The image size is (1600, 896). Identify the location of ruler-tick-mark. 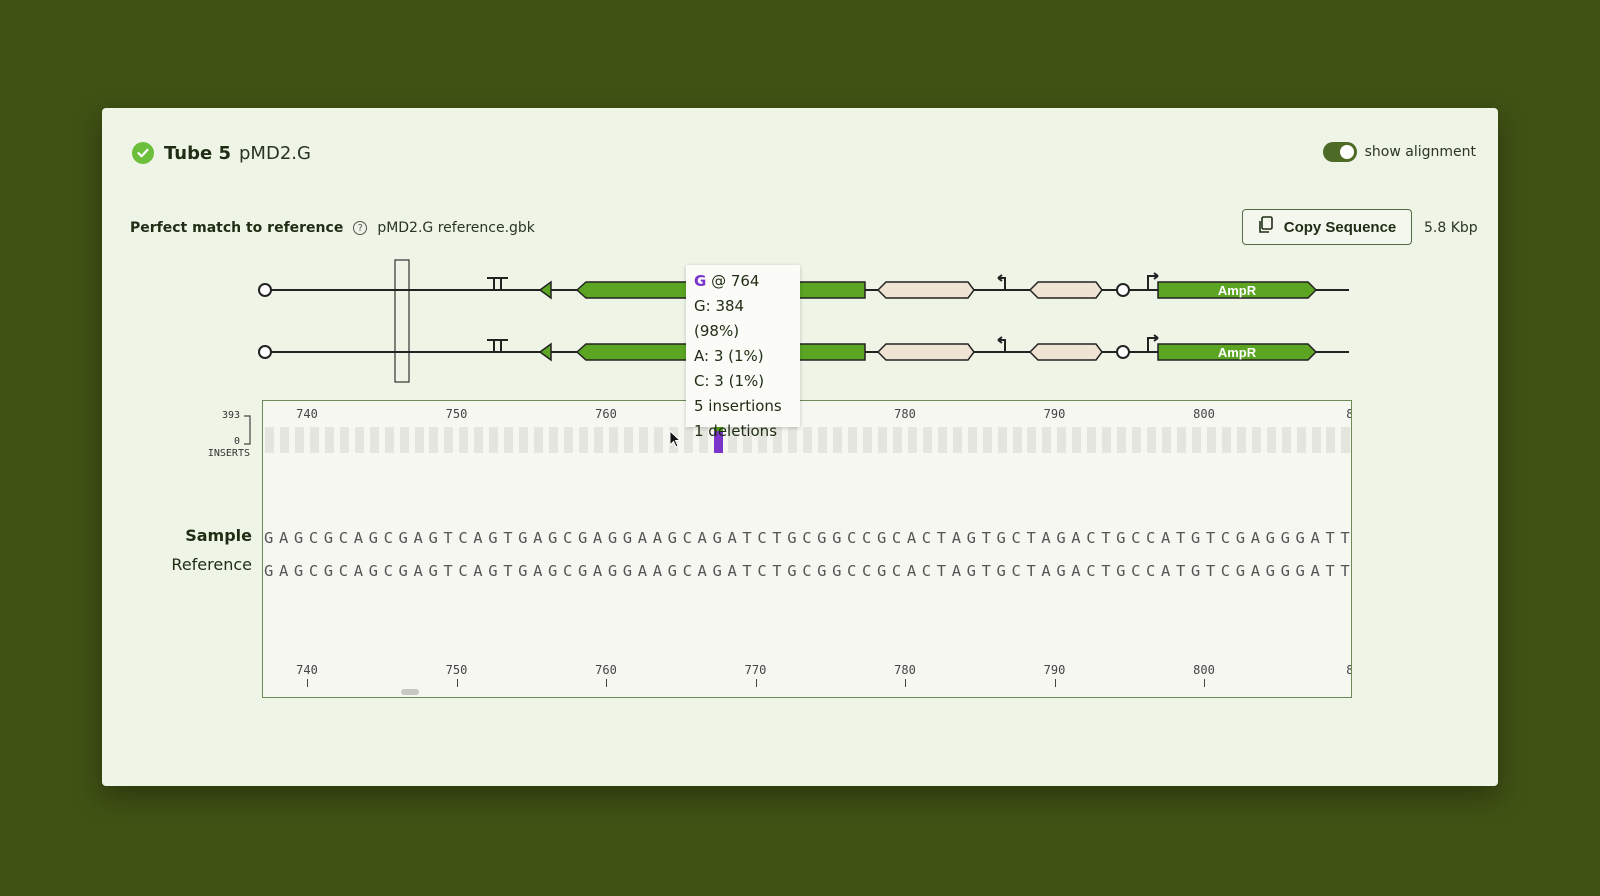
(457, 683).